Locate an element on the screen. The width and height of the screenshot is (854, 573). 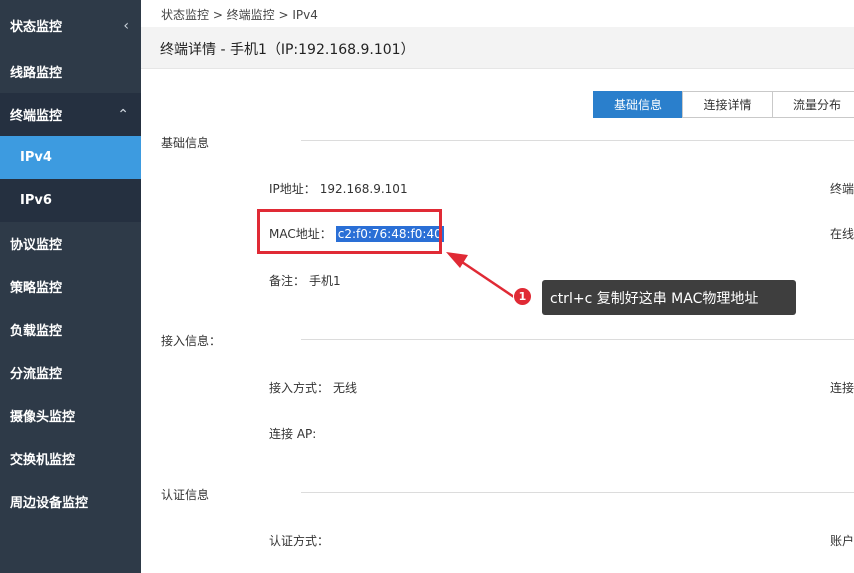
chevron-up-icon: ⌃ is located at coordinates (123, 115).